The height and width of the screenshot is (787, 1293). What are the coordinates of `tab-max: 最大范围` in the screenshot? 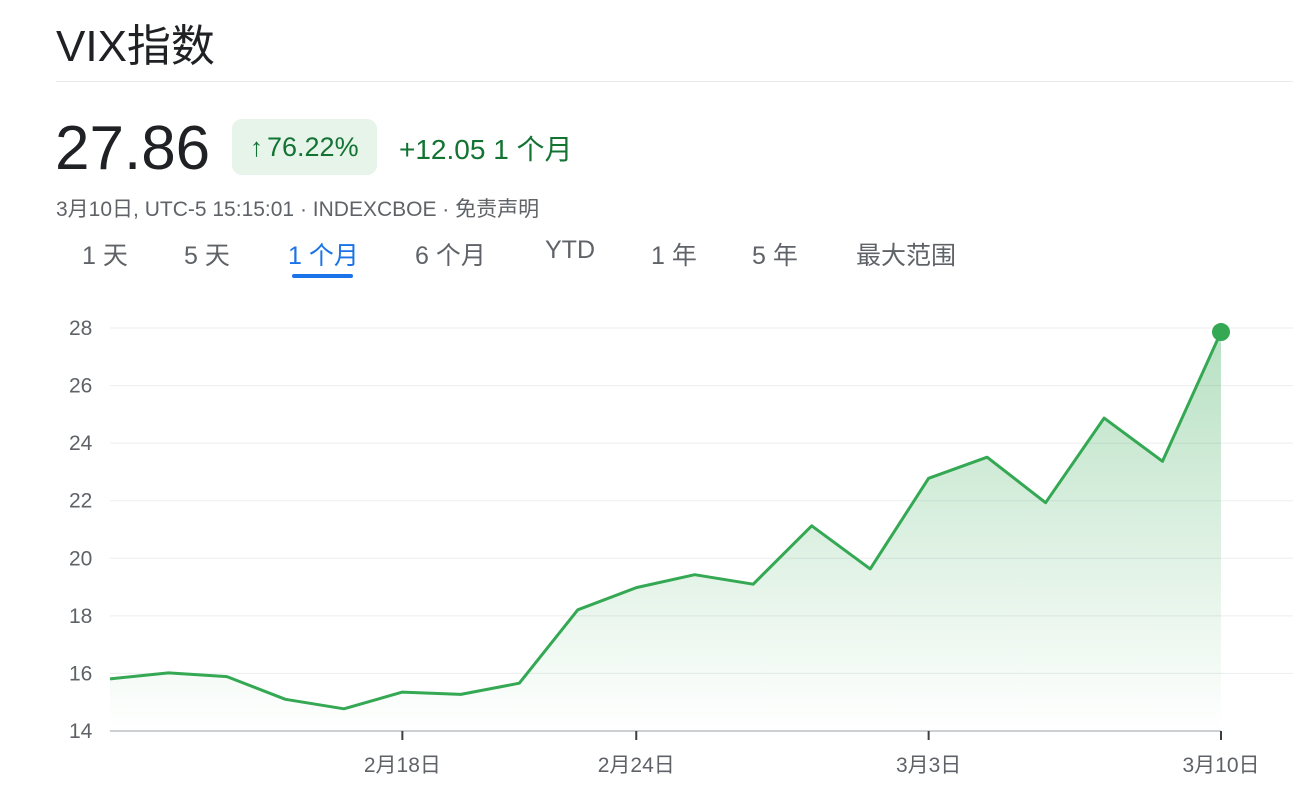 It's located at (906, 254).